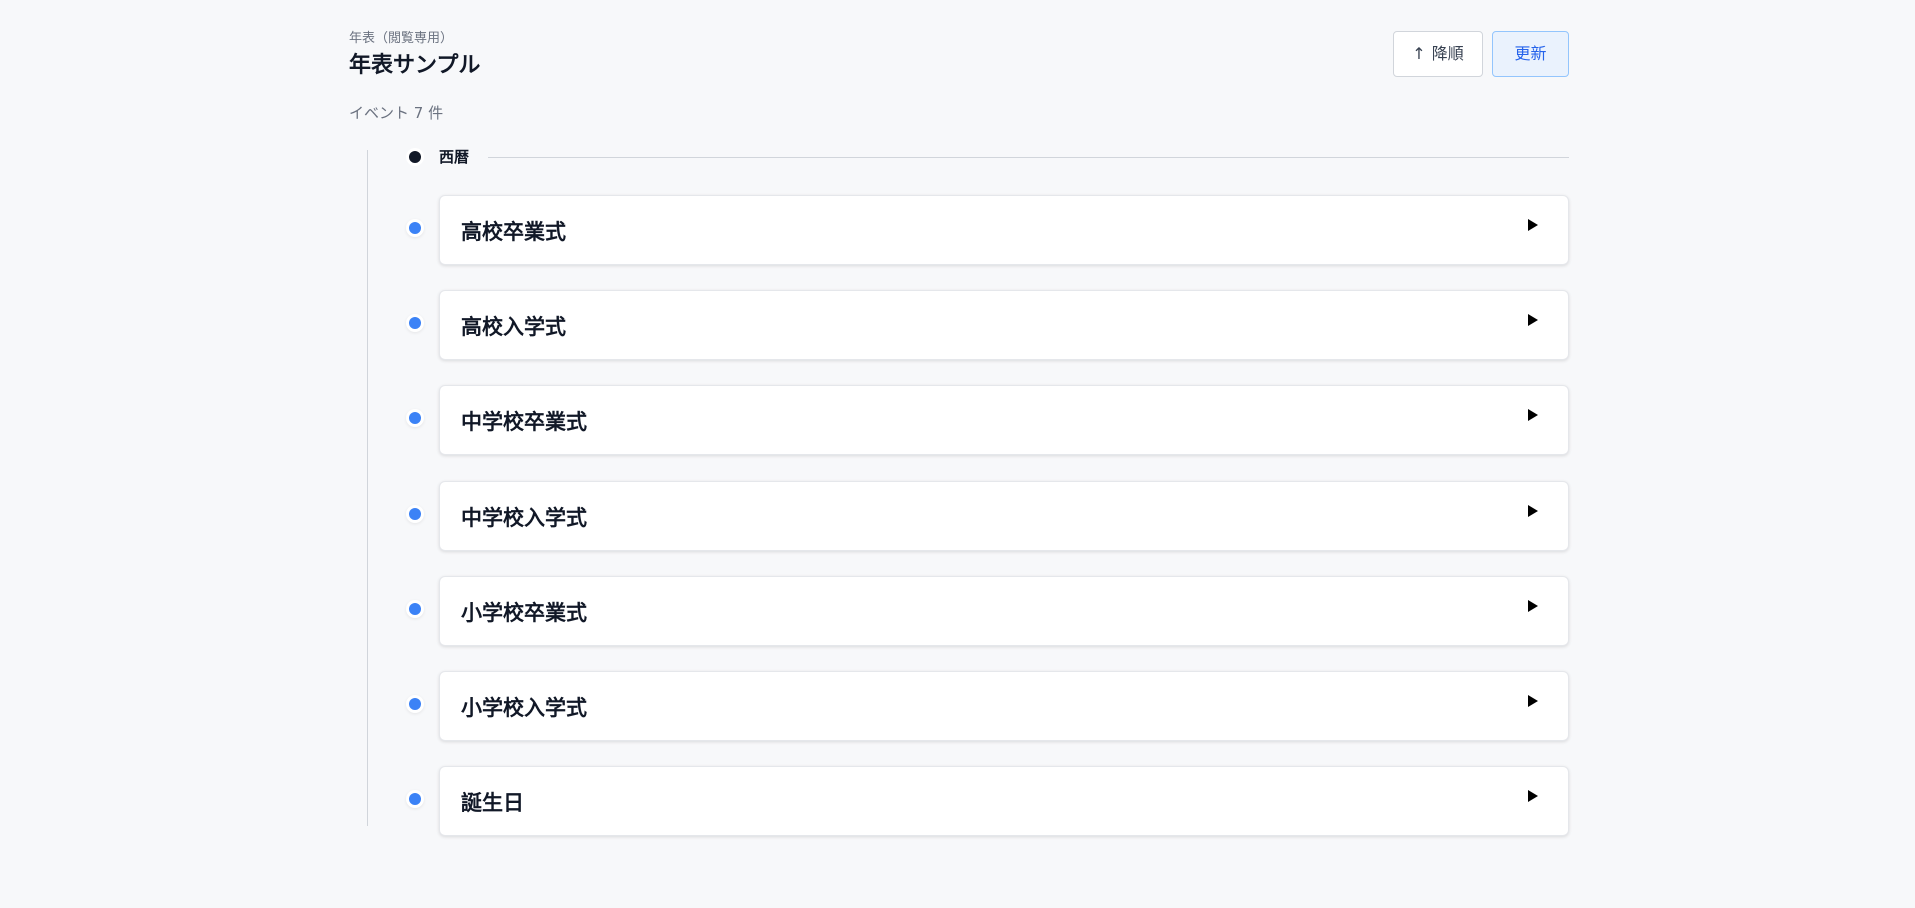 This screenshot has width=1915, height=908. Describe the element at coordinates (1419, 53) in the screenshot. I see `arrow-up-icon: ↑` at that location.